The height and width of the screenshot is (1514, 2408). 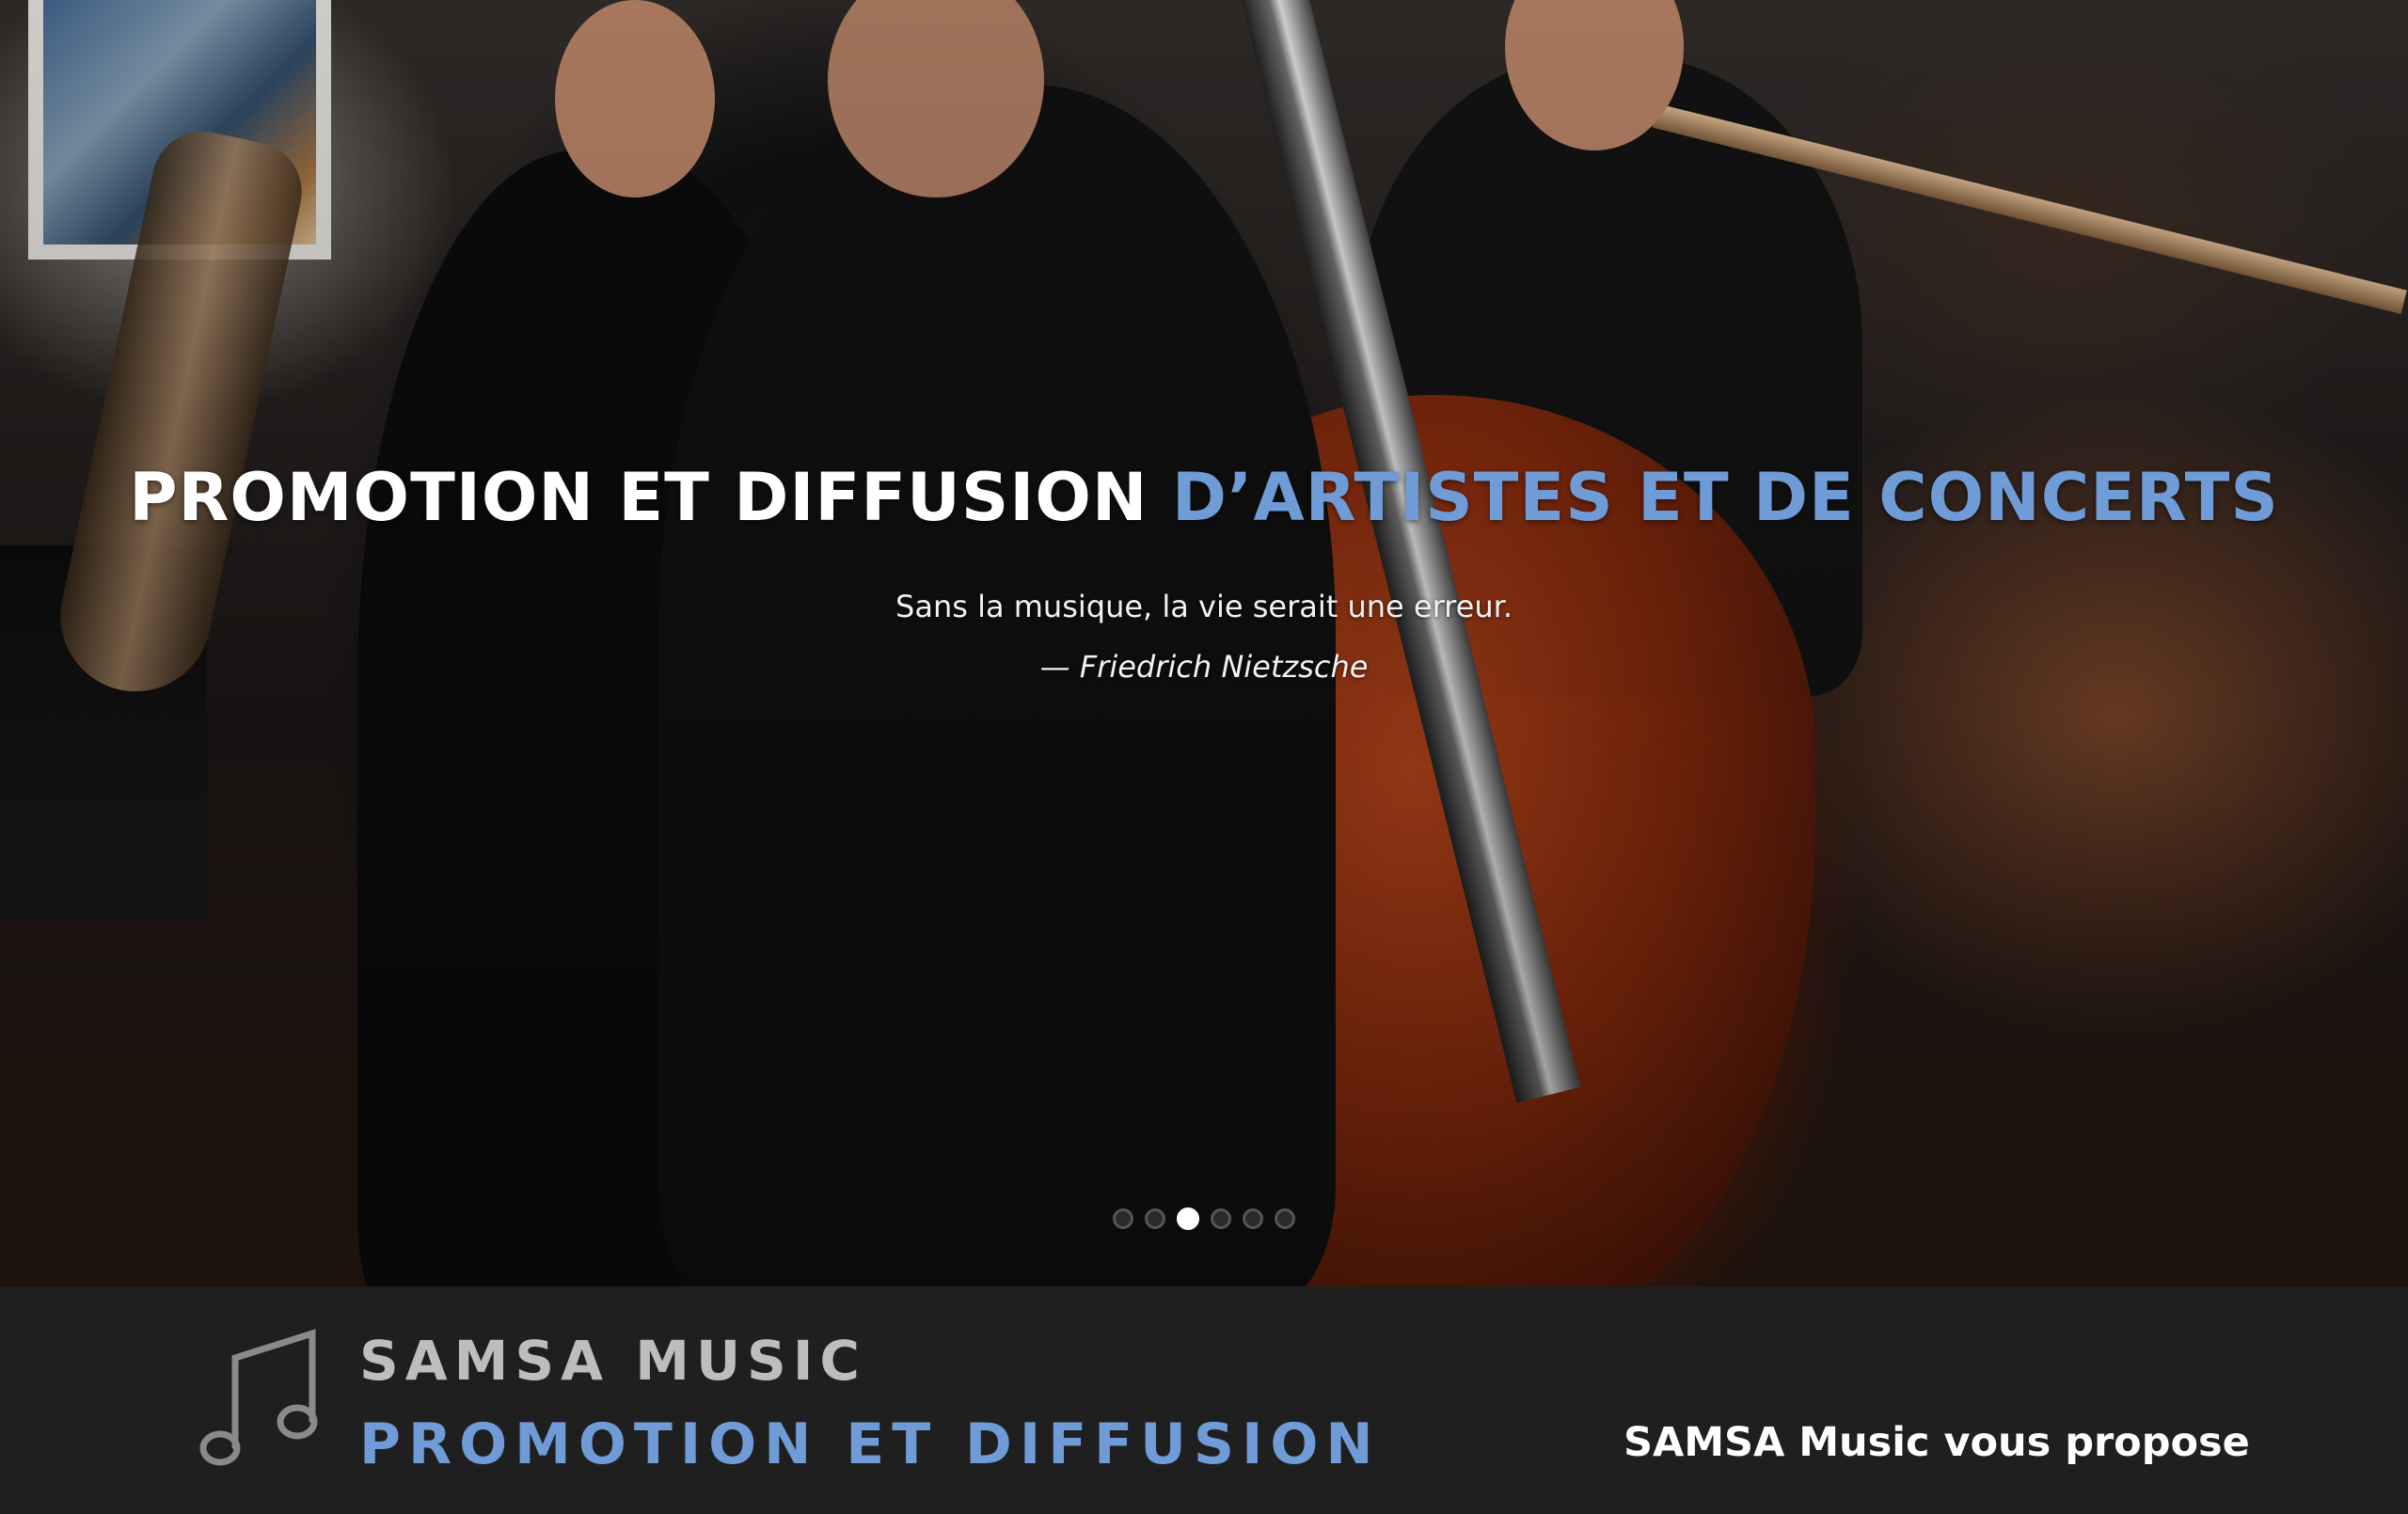 What do you see at coordinates (1204, 667) in the screenshot?
I see `hero-quote-author: — Friedrich Nietzsche` at bounding box center [1204, 667].